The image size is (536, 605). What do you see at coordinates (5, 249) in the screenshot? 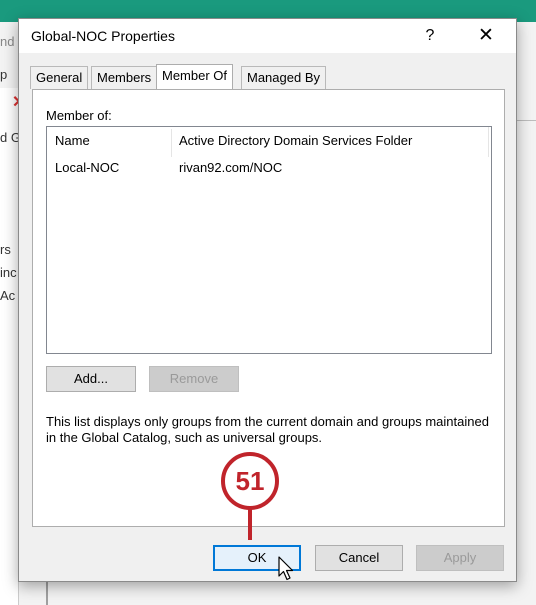
I see `background-text-fragment: rs` at bounding box center [5, 249].